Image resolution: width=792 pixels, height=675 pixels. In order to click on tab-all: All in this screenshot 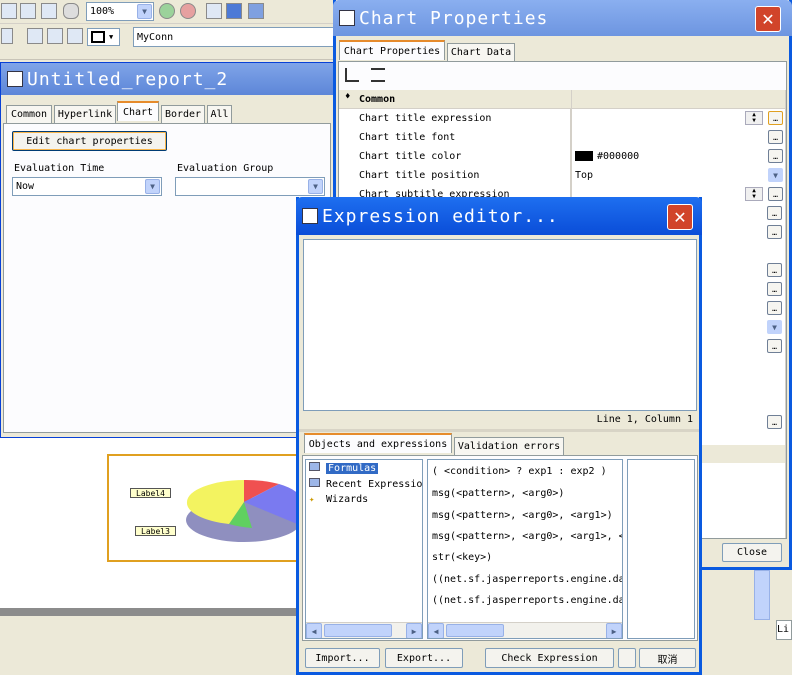, I will do `click(219, 114)`.